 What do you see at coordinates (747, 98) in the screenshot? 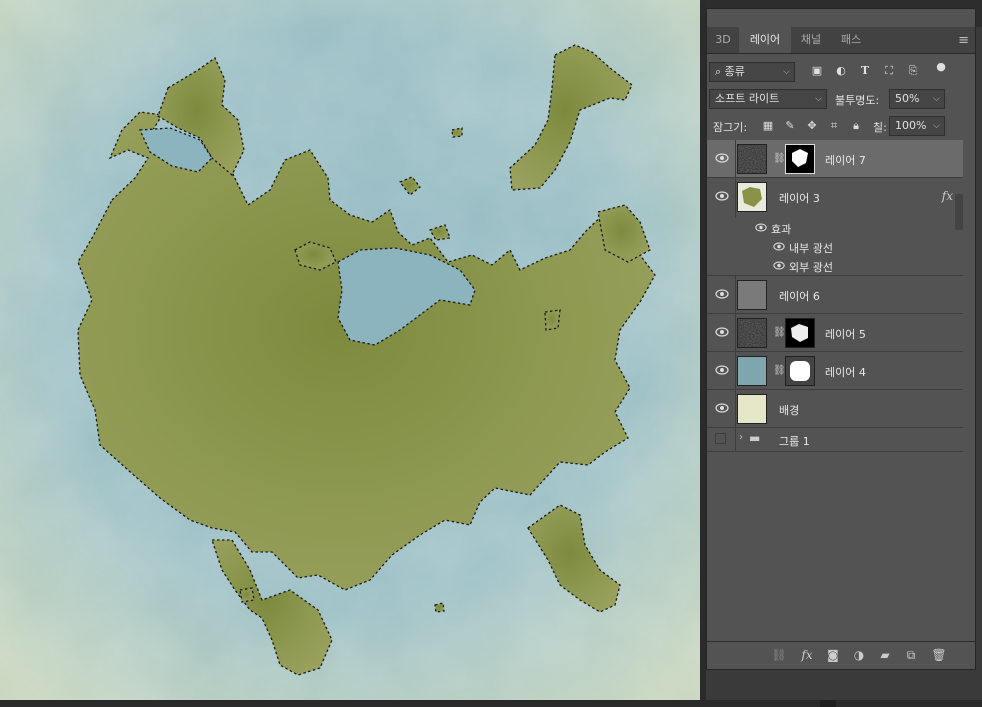
I see `blend-mode-value: 소프트 라이트` at bounding box center [747, 98].